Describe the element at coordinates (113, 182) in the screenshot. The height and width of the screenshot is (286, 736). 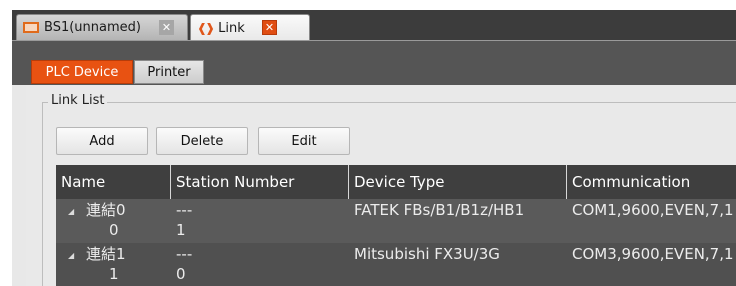
I see `column-header-name: Name` at that location.